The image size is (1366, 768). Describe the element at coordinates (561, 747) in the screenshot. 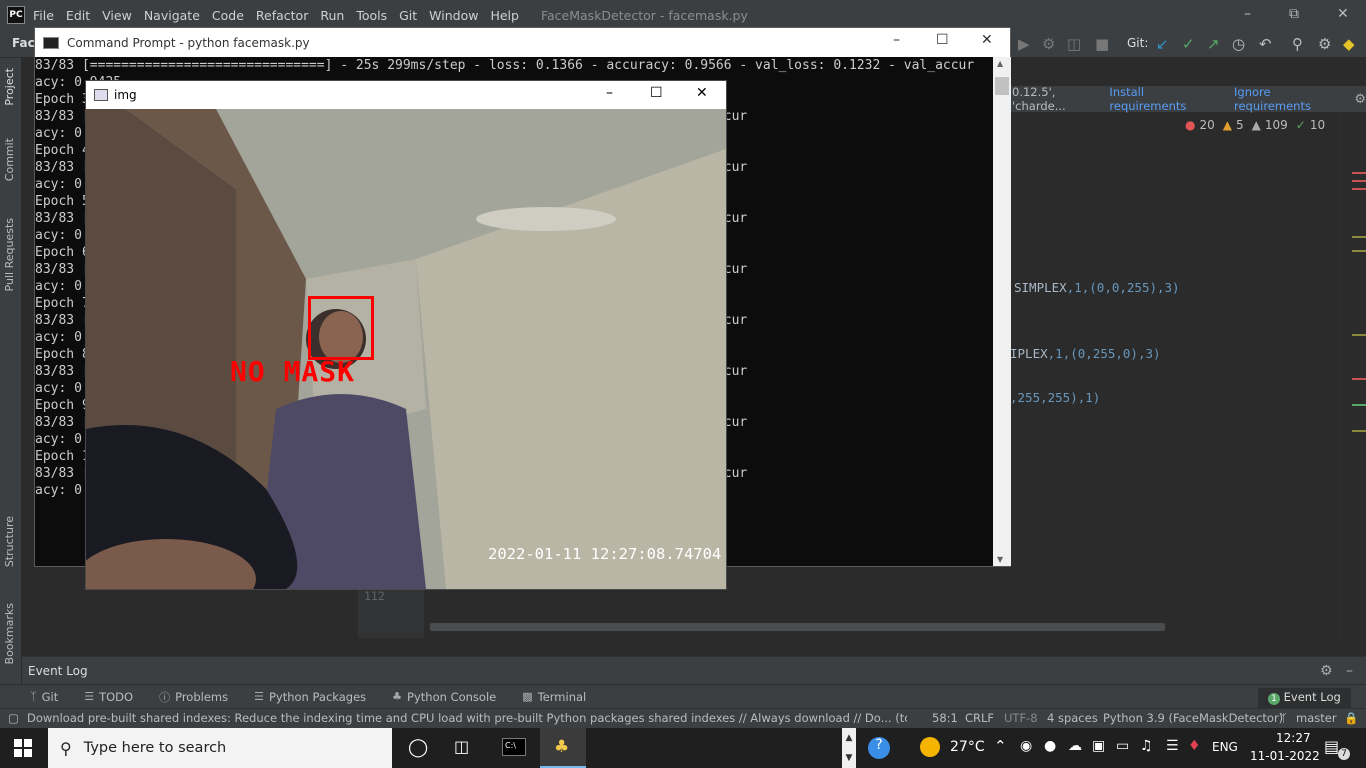

I see `python-taskbar-icon: ♣` at that location.